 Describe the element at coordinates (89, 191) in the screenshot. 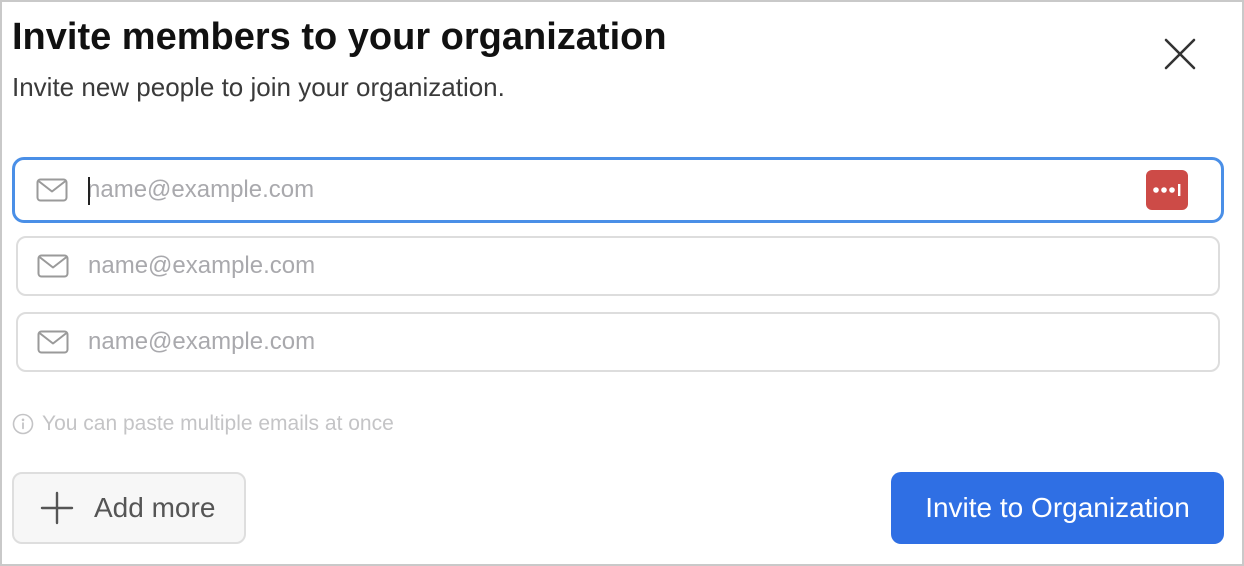

I see `text-caret` at that location.